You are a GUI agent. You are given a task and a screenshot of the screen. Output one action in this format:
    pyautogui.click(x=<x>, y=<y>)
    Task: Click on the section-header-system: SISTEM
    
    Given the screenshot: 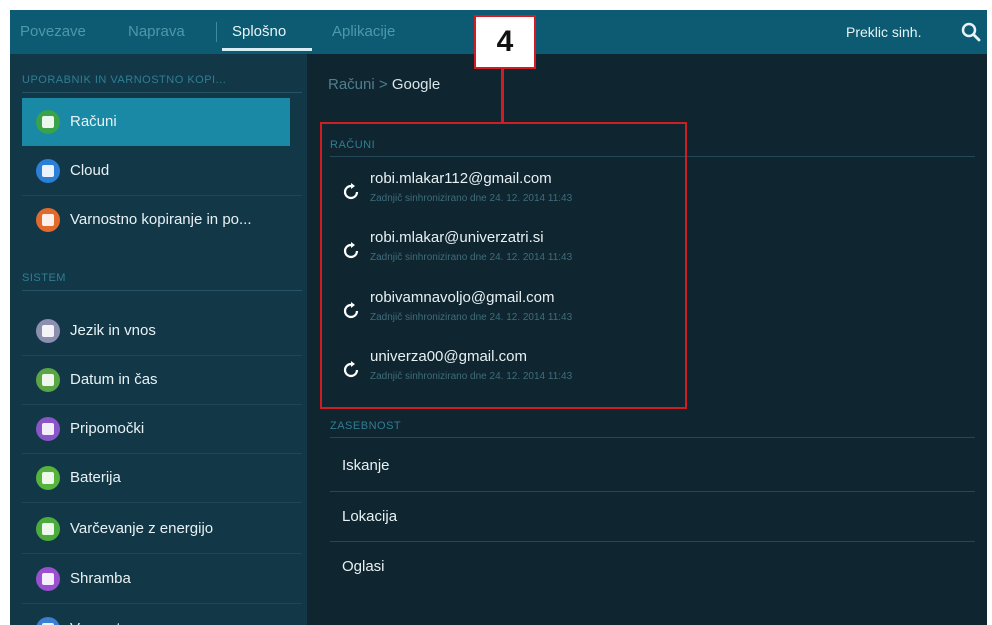 What is the action you would take?
    pyautogui.click(x=44, y=278)
    